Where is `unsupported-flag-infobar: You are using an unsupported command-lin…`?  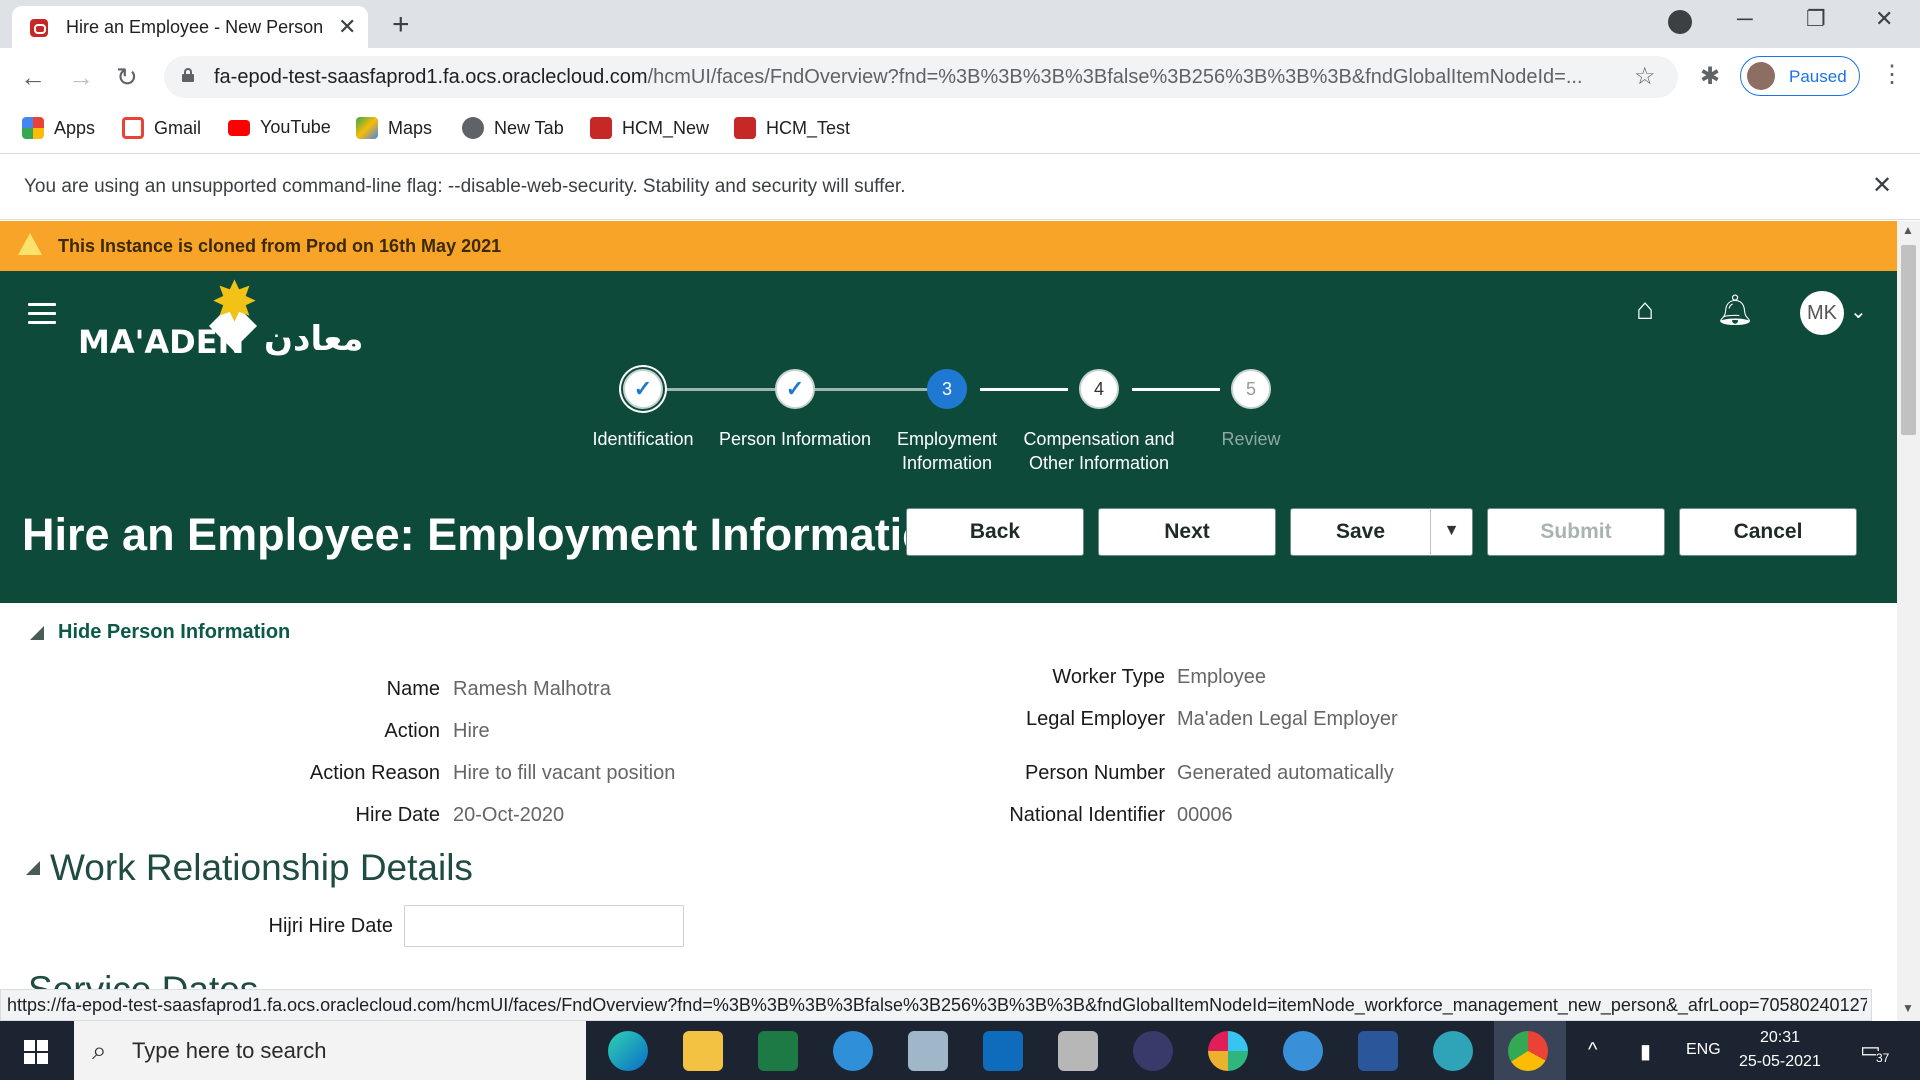
unsupported-flag-infobar: You are using an unsupported command-lin… is located at coordinates (960, 187).